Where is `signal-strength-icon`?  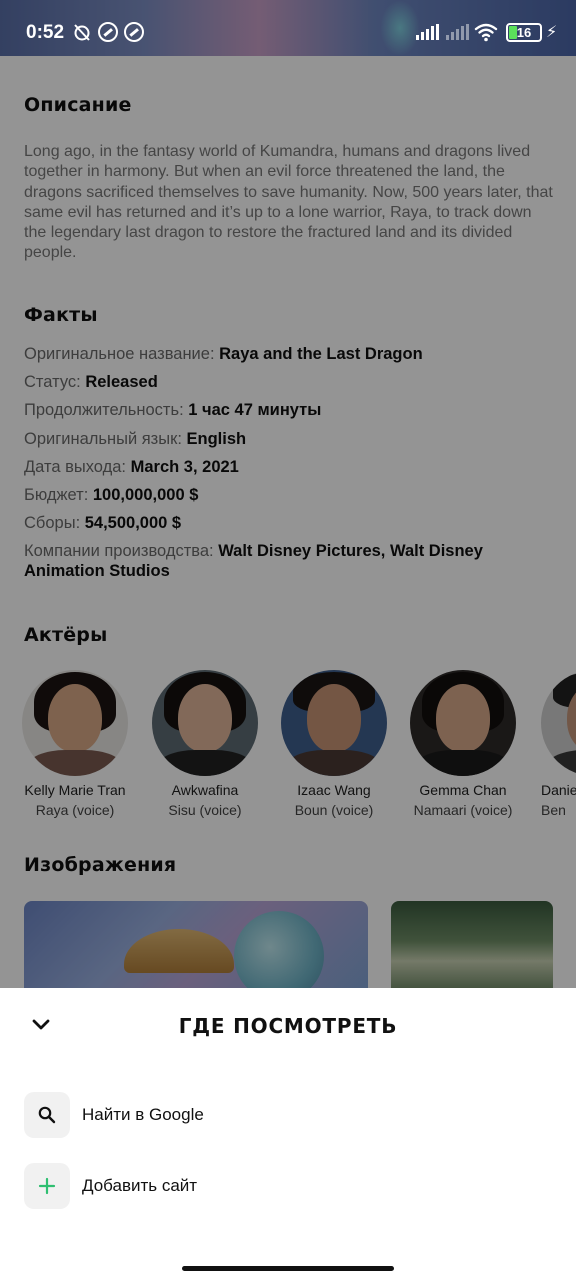 signal-strength-icon is located at coordinates (427, 32).